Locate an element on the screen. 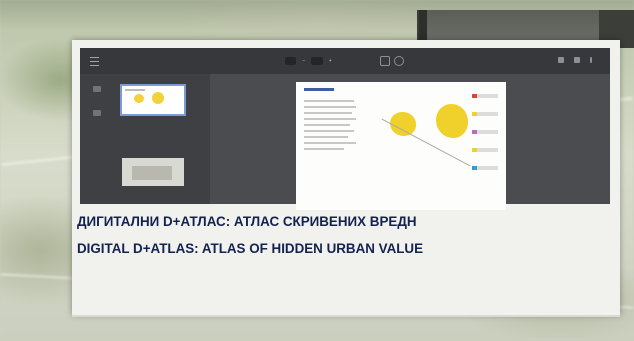 This screenshot has width=634, height=341. frame-bottom-edge is located at coordinates (346, 316).